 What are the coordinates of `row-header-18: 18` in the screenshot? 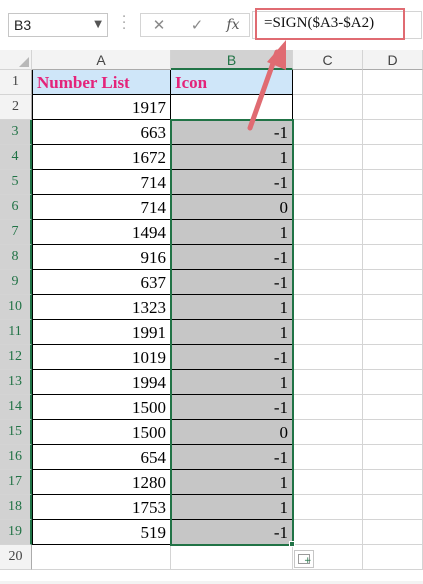 It's located at (16, 507).